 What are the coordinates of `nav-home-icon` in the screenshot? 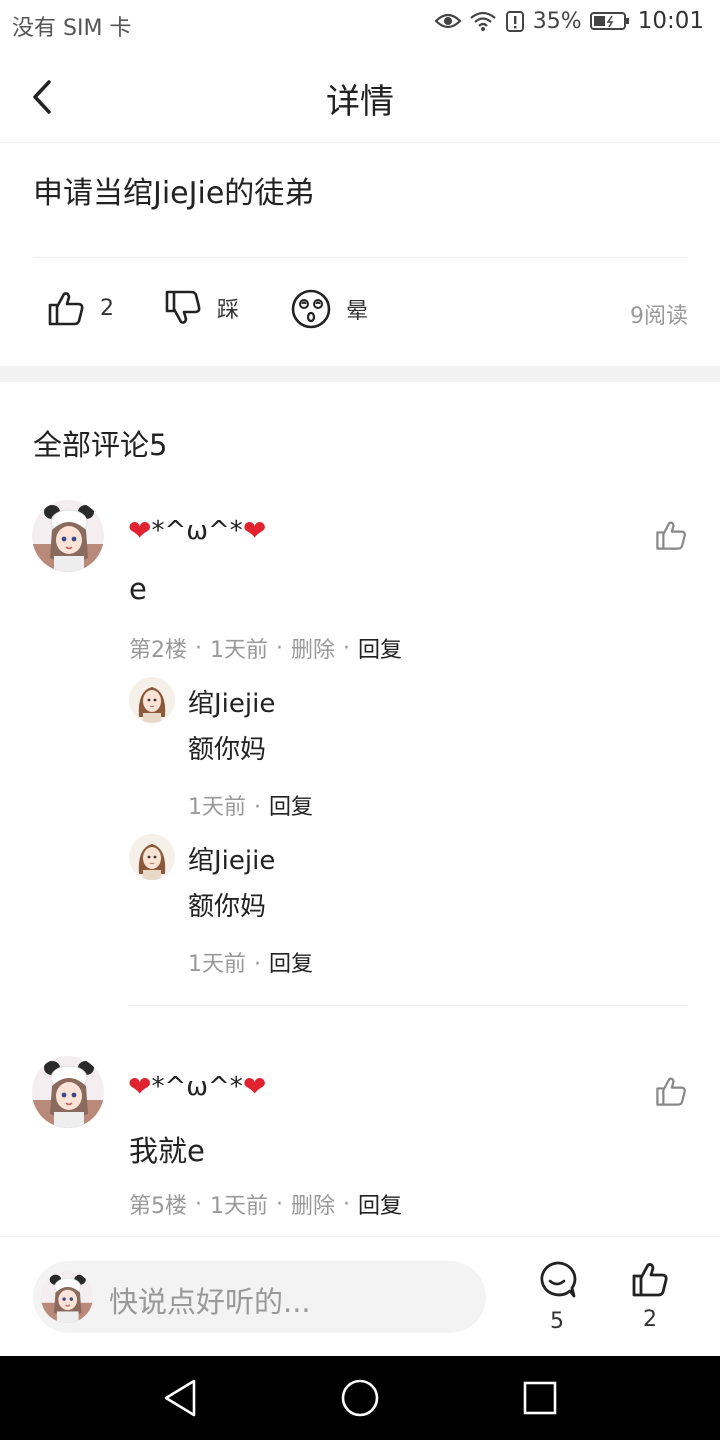 It's located at (360, 1398).